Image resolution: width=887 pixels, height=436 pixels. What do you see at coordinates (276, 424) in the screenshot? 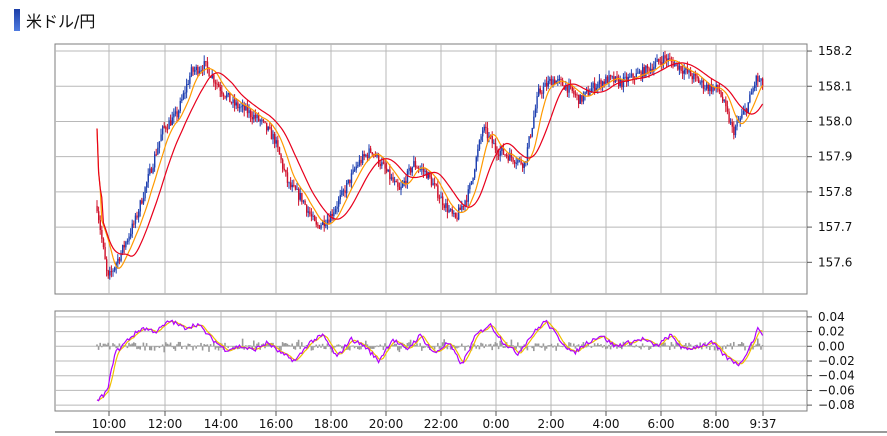
I see `time-tick-label: 16:00` at bounding box center [276, 424].